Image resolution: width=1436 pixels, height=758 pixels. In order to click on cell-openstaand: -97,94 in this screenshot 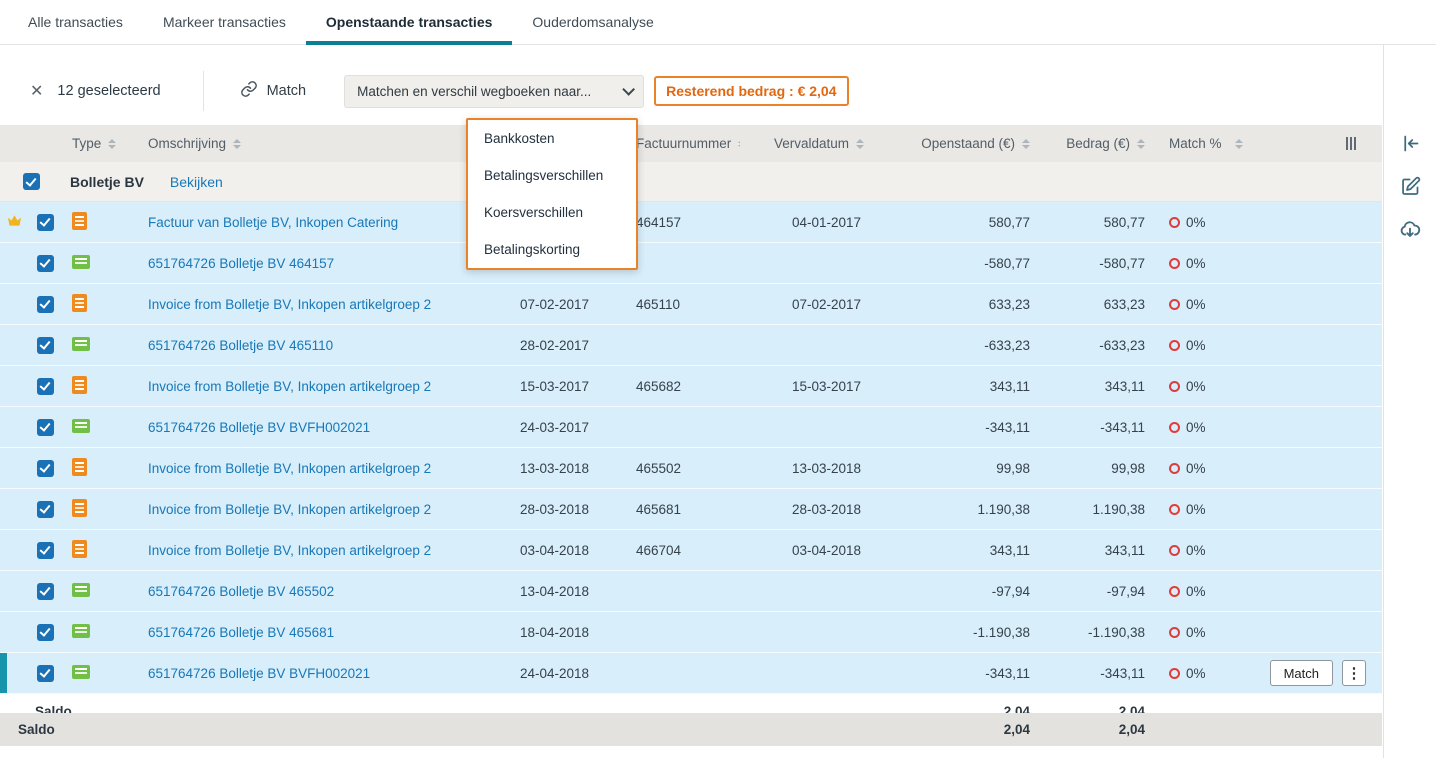, I will do `click(1010, 591)`.